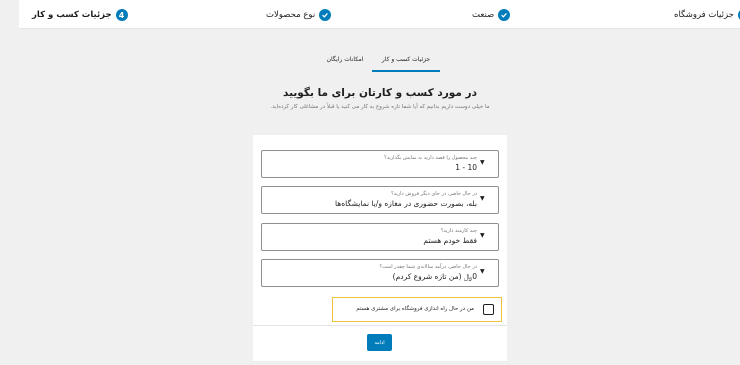  I want to click on tab-bar: امکانات رایگان جزئیات کسب و کار, so click(379, 63).